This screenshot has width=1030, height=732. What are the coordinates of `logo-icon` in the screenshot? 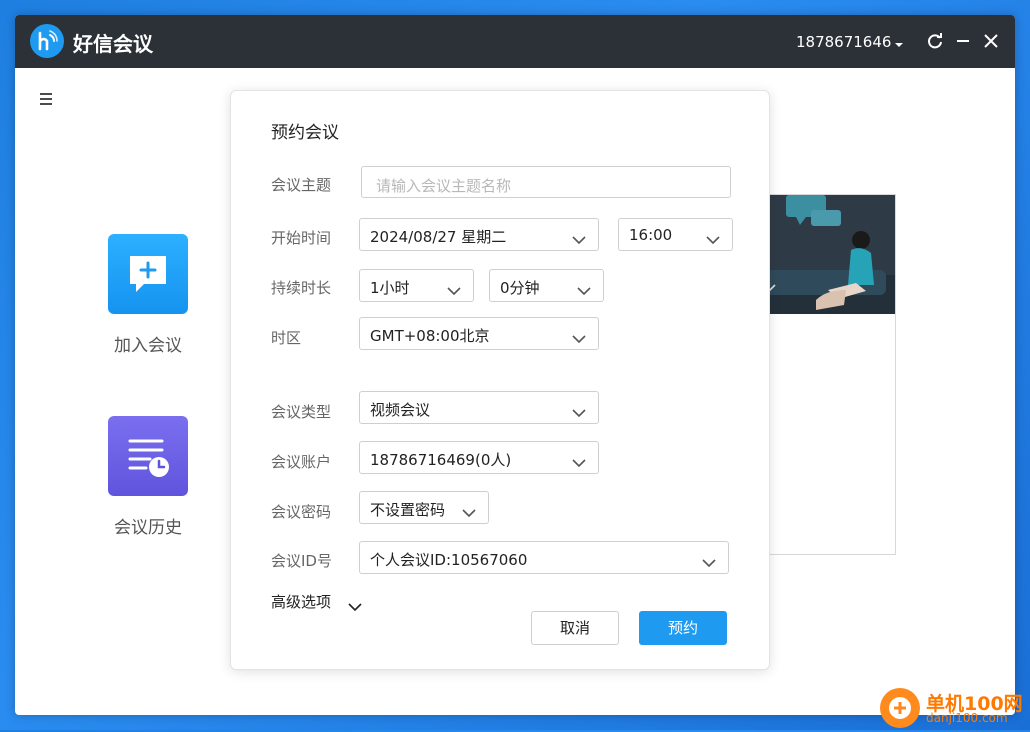 It's located at (47, 41).